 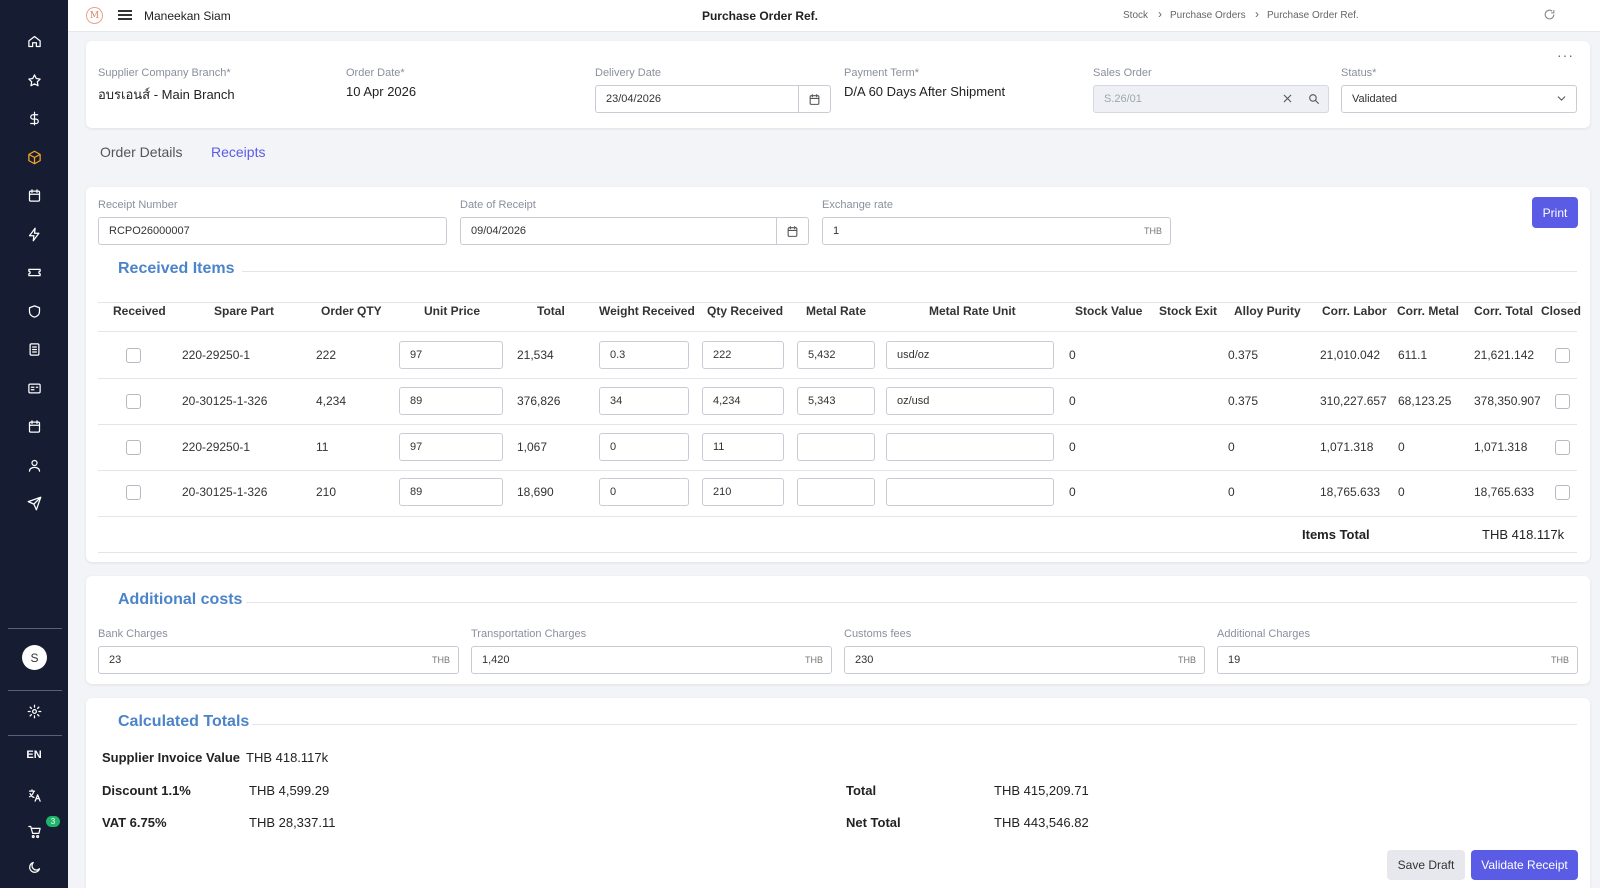 What do you see at coordinates (34, 465) in the screenshot?
I see `user-icon` at bounding box center [34, 465].